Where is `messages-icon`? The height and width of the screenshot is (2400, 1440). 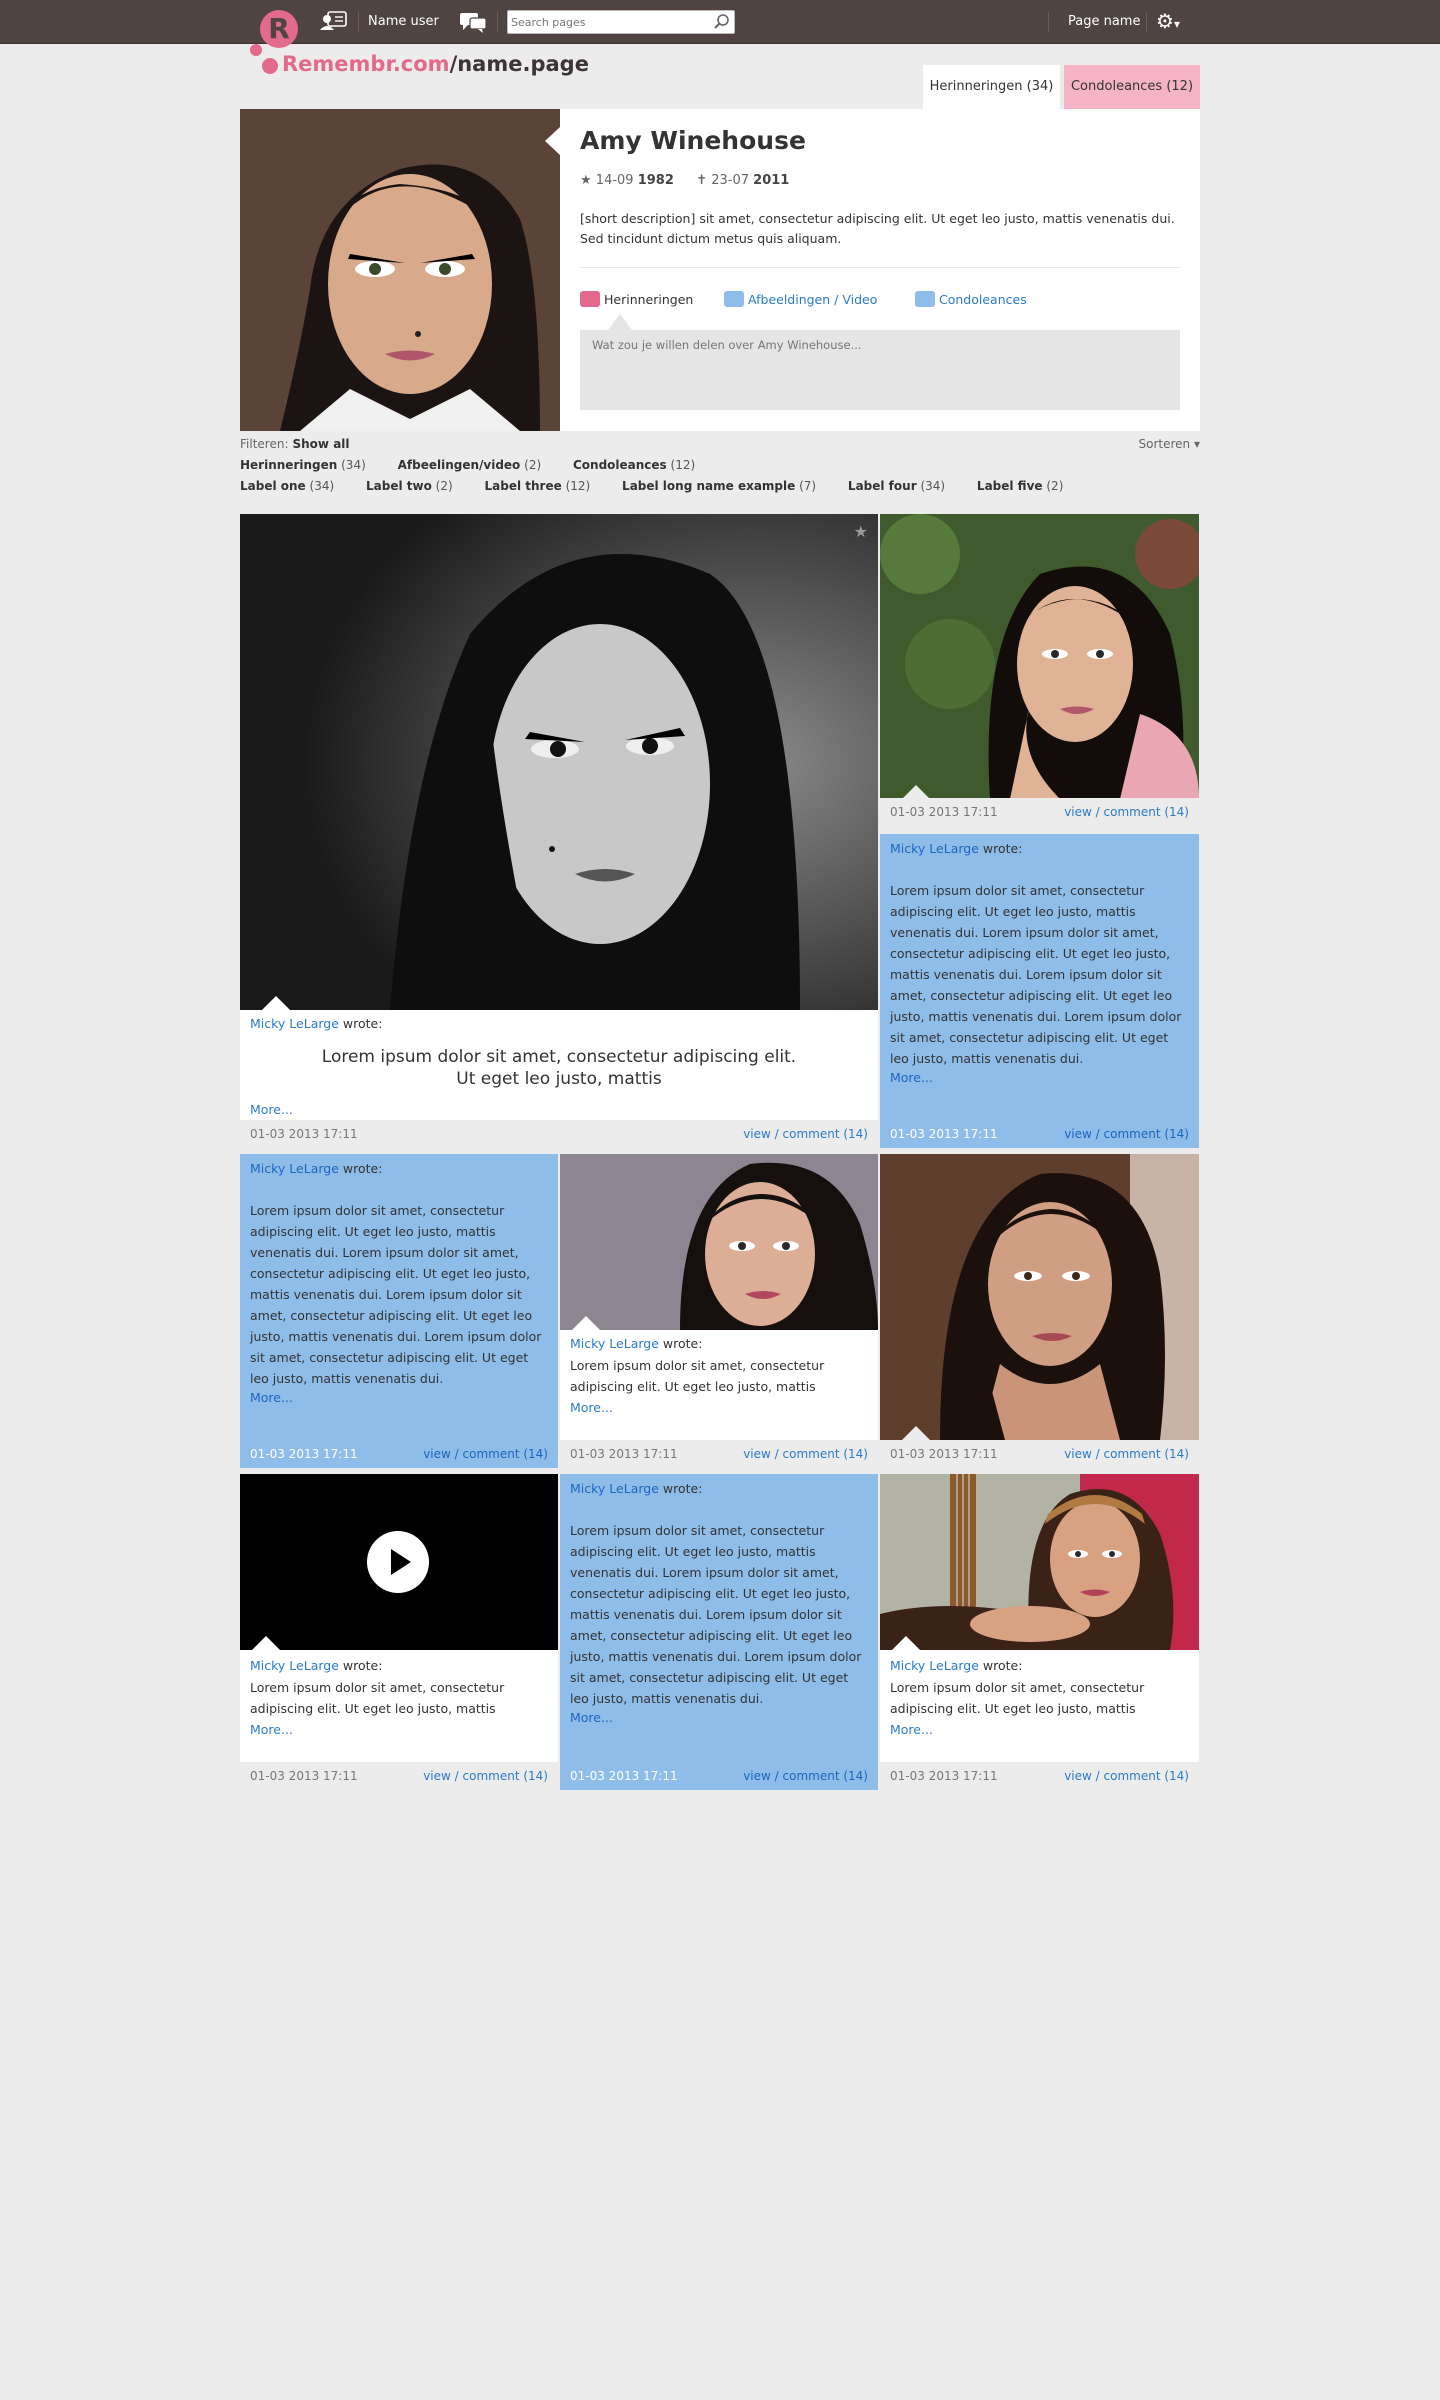
messages-icon is located at coordinates (473, 22).